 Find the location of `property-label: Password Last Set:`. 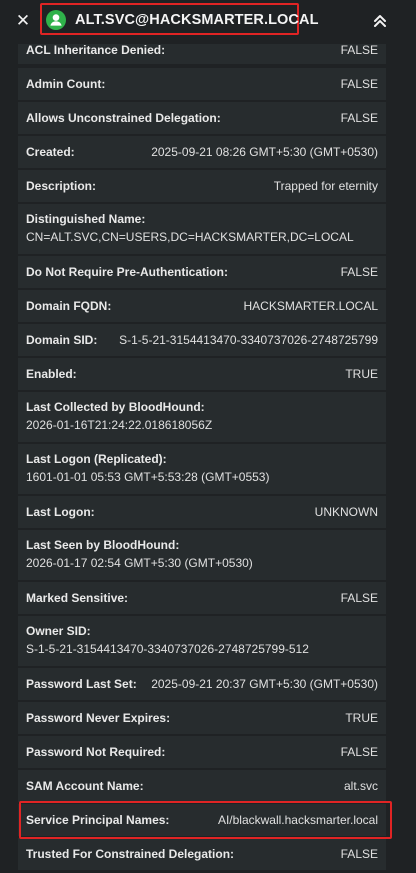

property-label: Password Last Set: is located at coordinates (81, 684).